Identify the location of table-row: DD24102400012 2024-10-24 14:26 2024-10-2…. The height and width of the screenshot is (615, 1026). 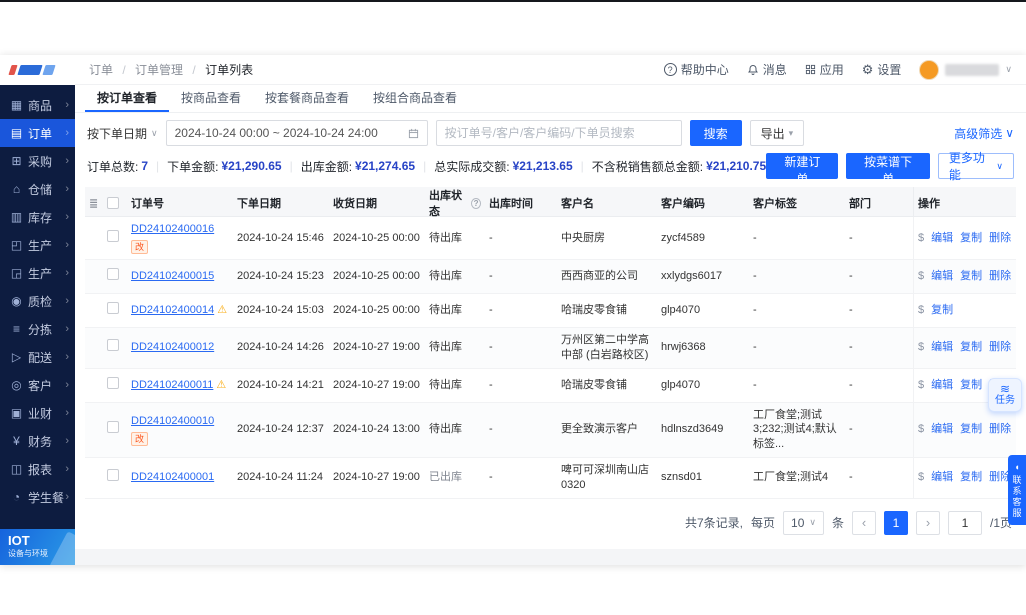
(550, 348).